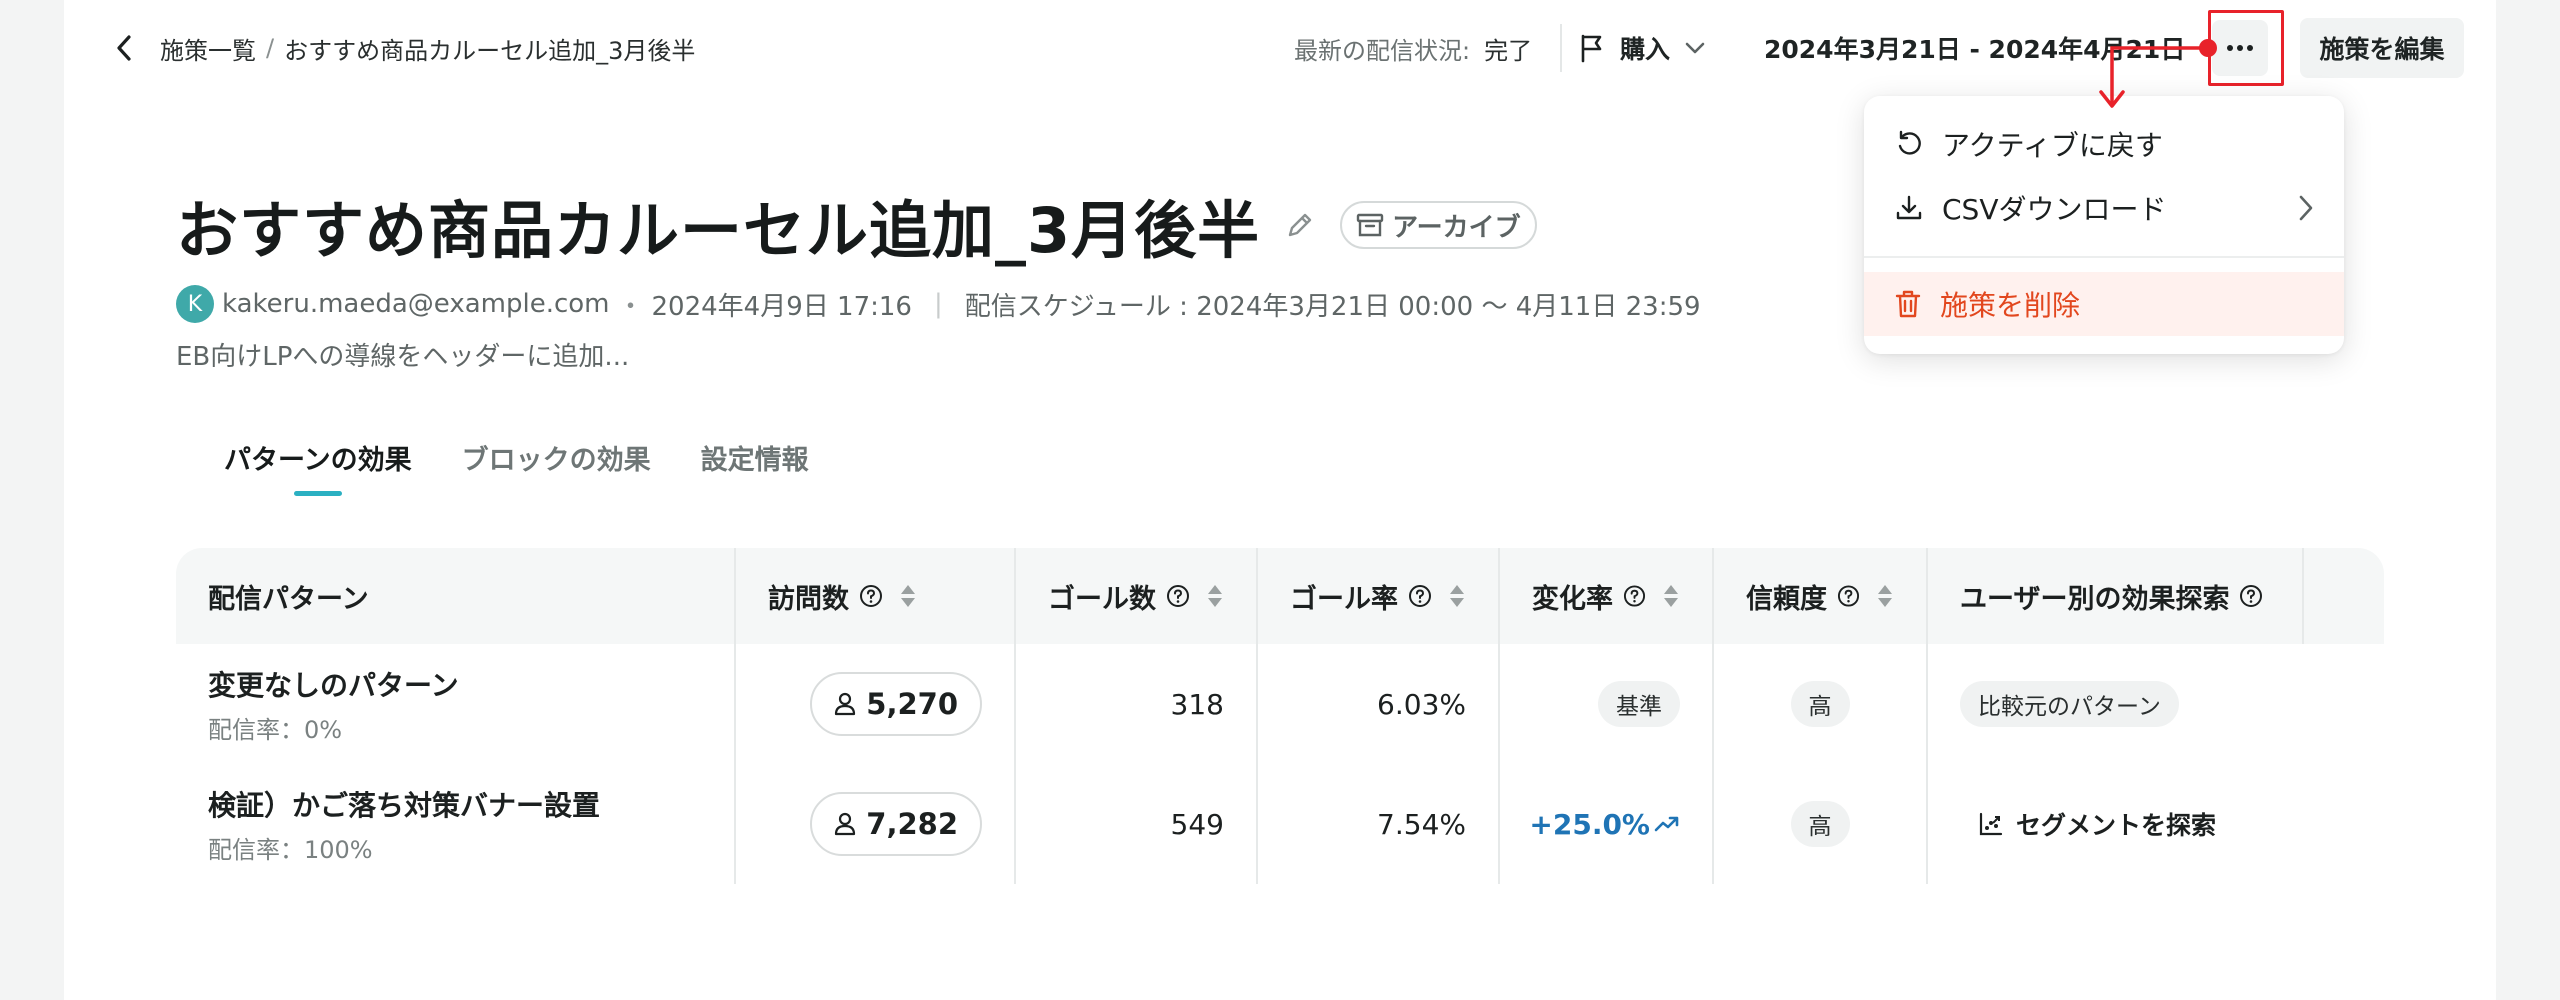  I want to click on menu-item-csv-download: CSVダウンロード, so click(2104, 208).